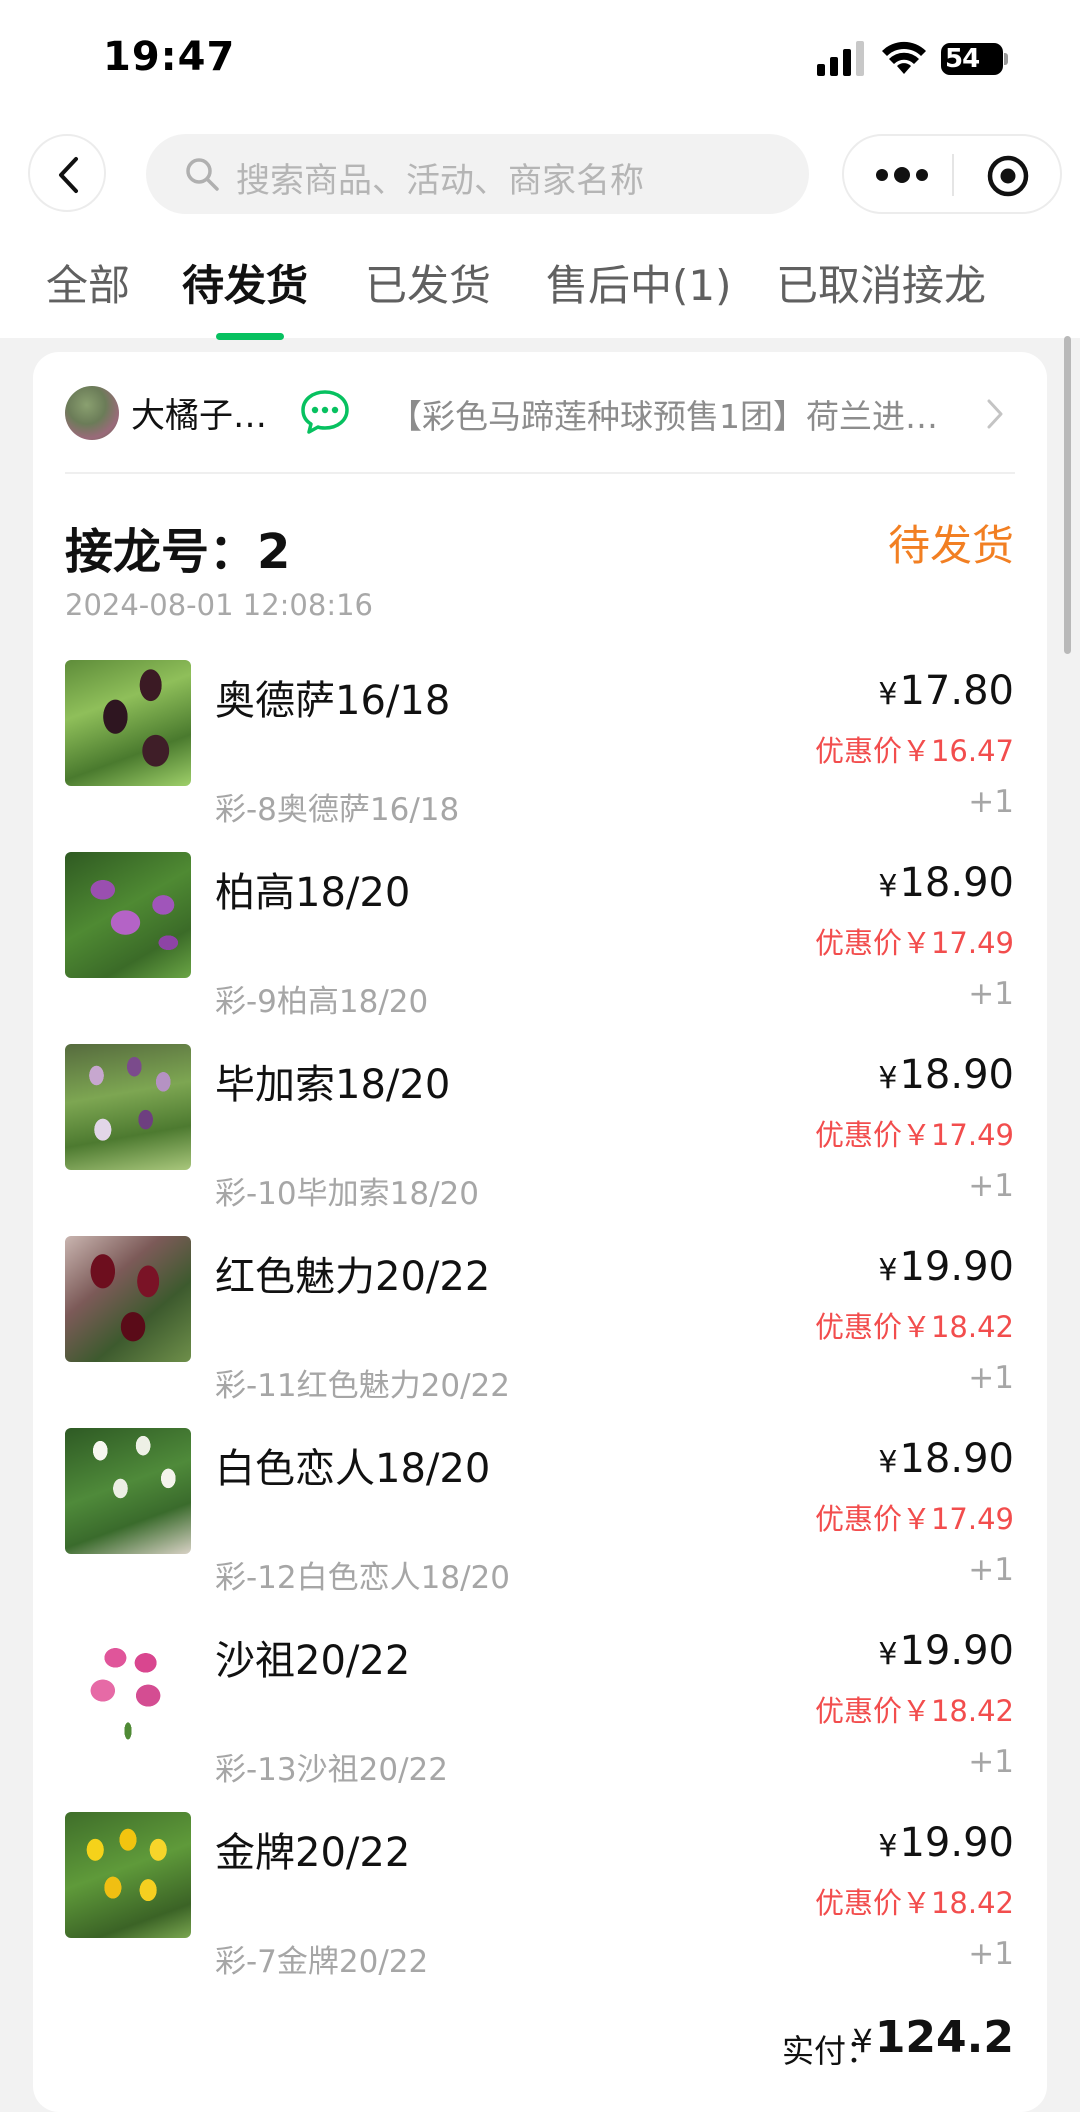  What do you see at coordinates (313, 893) in the screenshot?
I see `product-name: 柏高18/20` at bounding box center [313, 893].